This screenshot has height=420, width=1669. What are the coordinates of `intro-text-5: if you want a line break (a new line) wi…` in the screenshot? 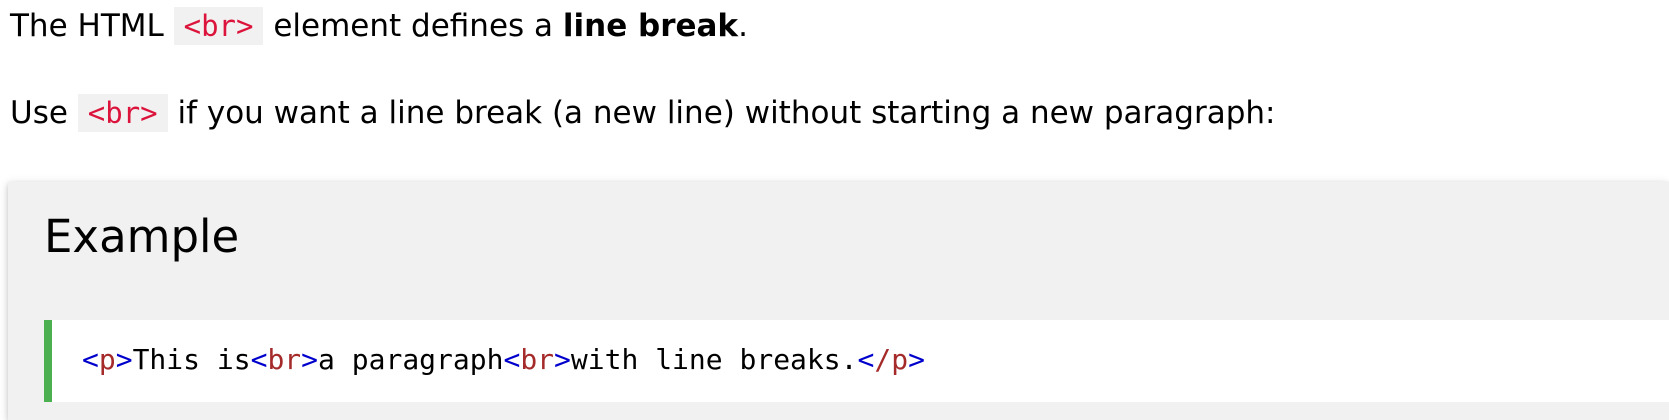 It's located at (721, 113).